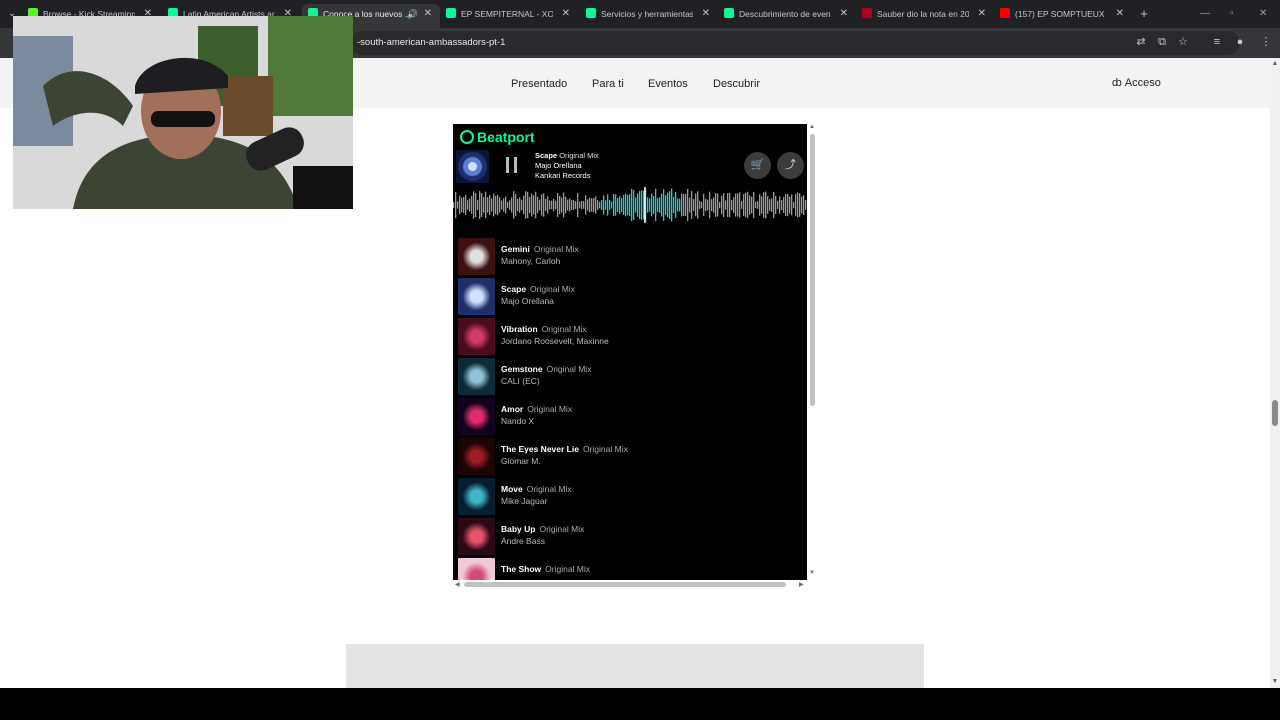 This screenshot has height=720, width=1280. I want to click on now-playing-artist: Majo Orellana, so click(567, 166).